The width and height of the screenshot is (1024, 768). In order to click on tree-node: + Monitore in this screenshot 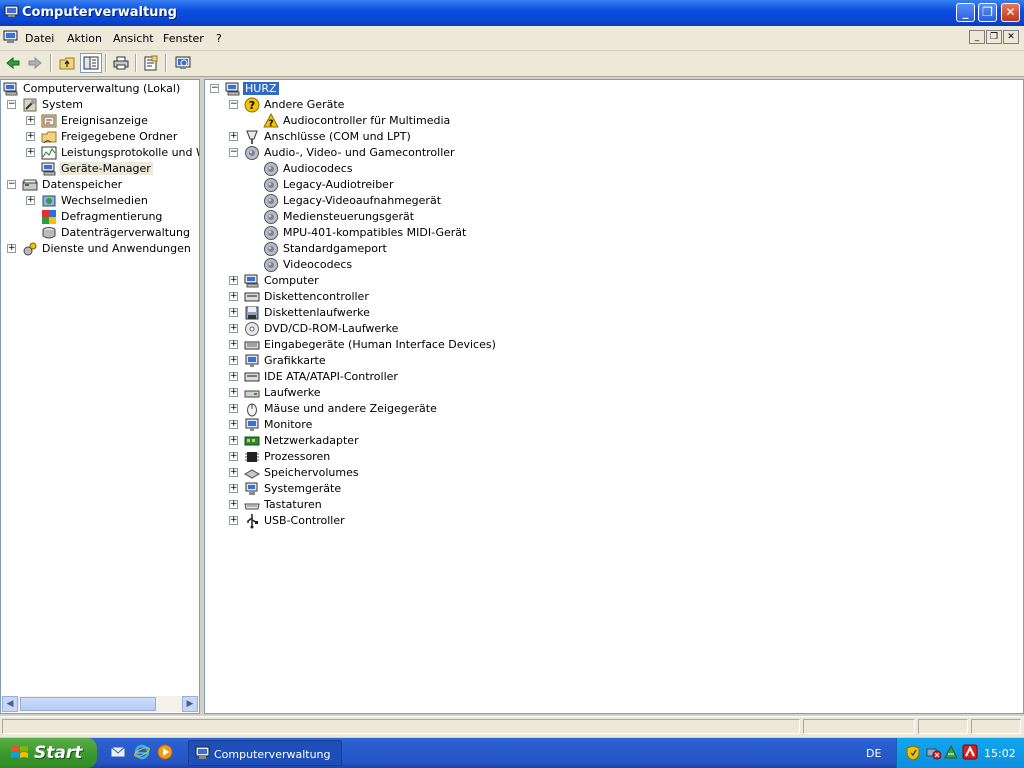, I will do `click(614, 425)`.